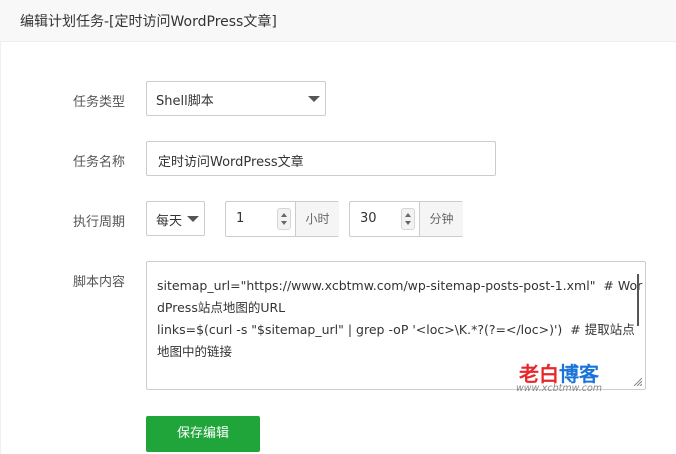 The height and width of the screenshot is (454, 676). Describe the element at coordinates (99, 162) in the screenshot. I see `task-name-label: 任务名称` at that location.